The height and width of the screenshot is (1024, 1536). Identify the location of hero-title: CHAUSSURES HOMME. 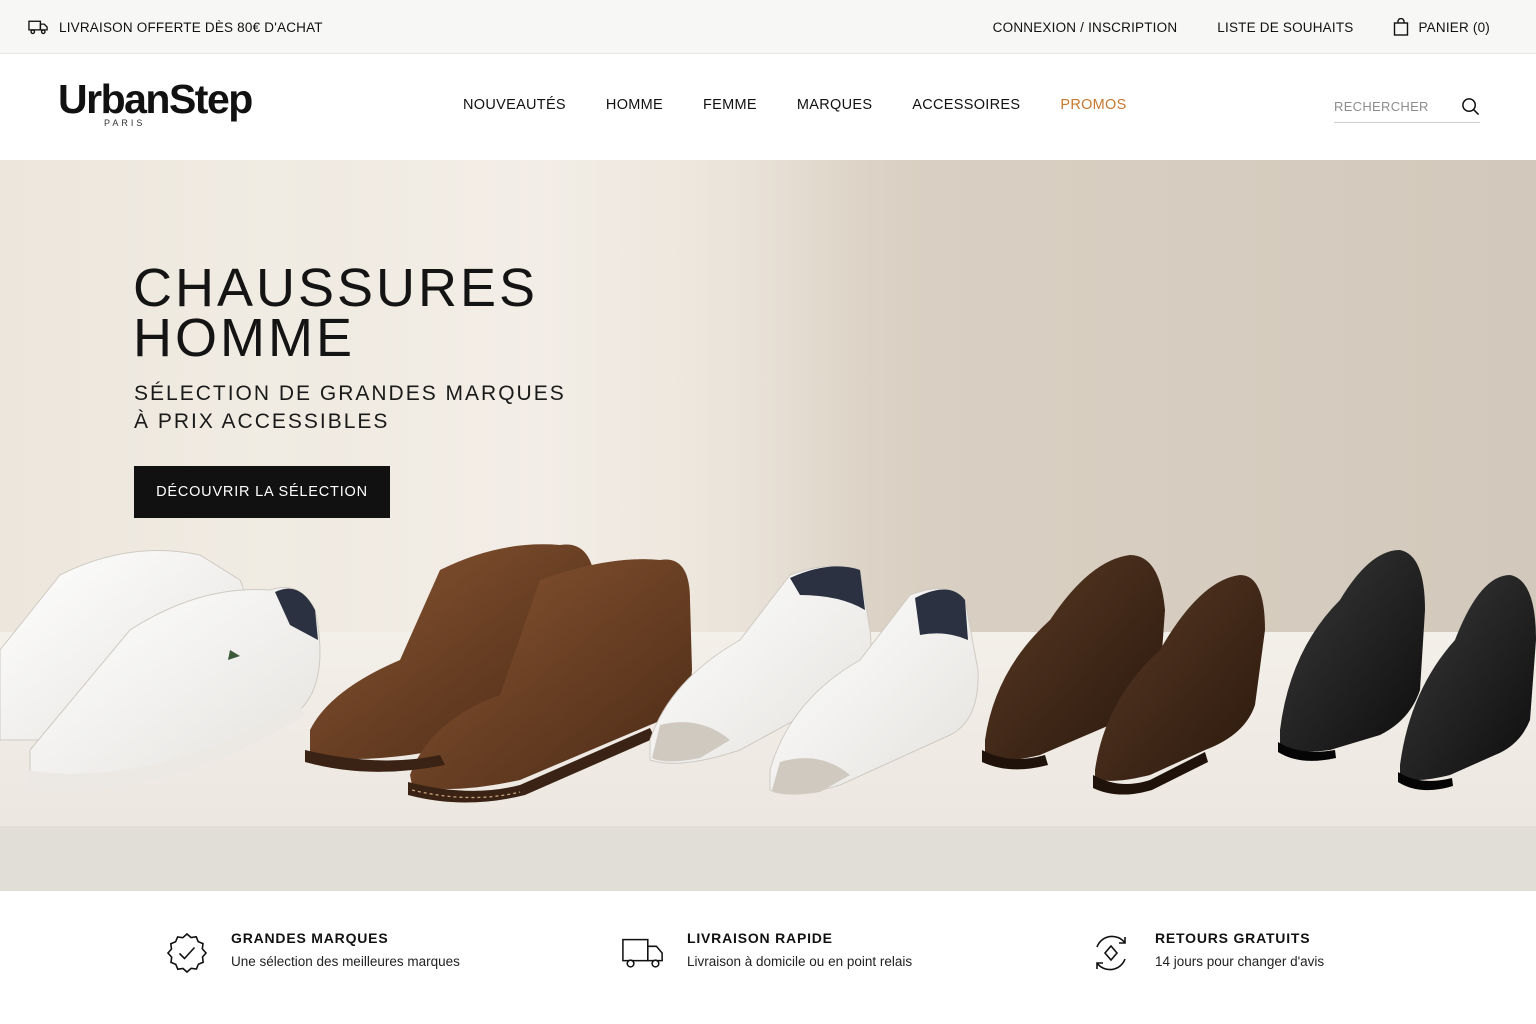
(335, 313).